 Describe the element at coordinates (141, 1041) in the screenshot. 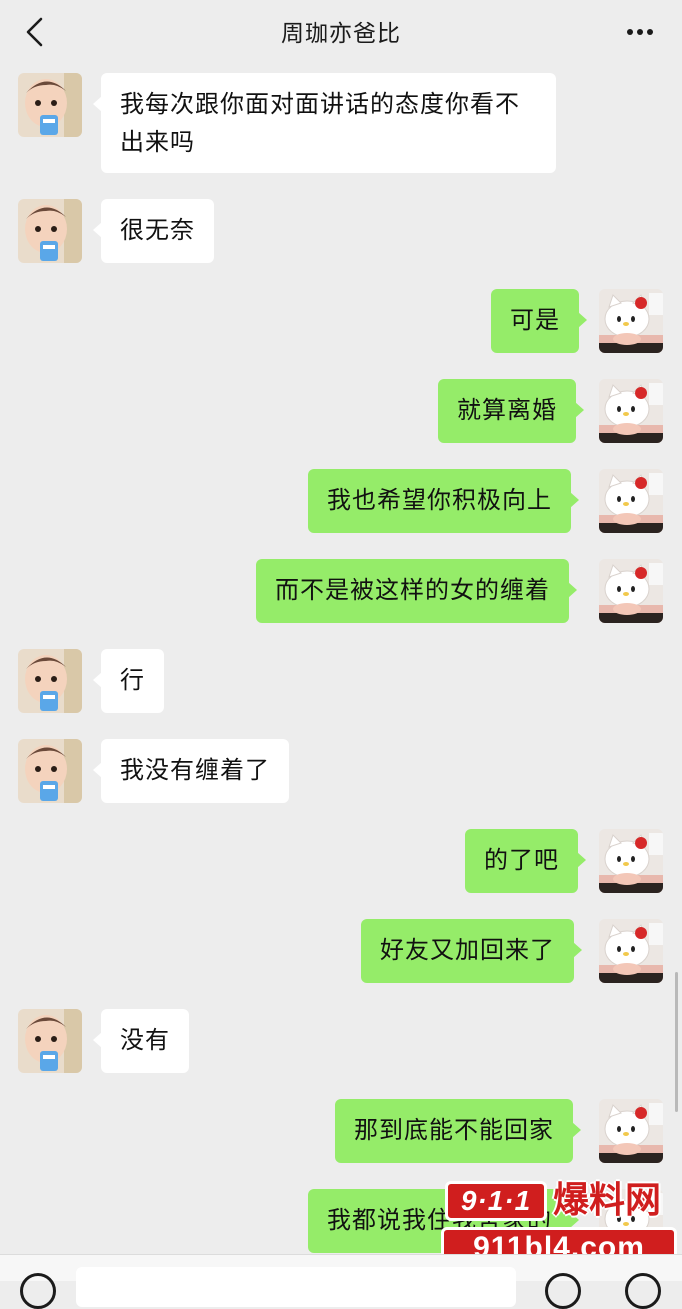

I see `message-bubble: 没有` at that location.